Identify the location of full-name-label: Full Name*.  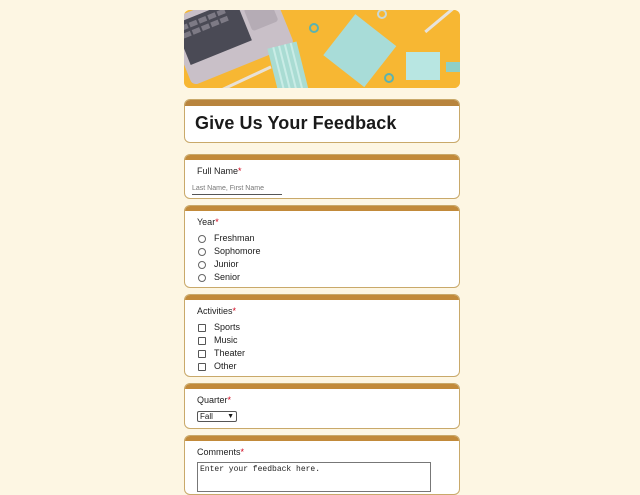
(219, 171).